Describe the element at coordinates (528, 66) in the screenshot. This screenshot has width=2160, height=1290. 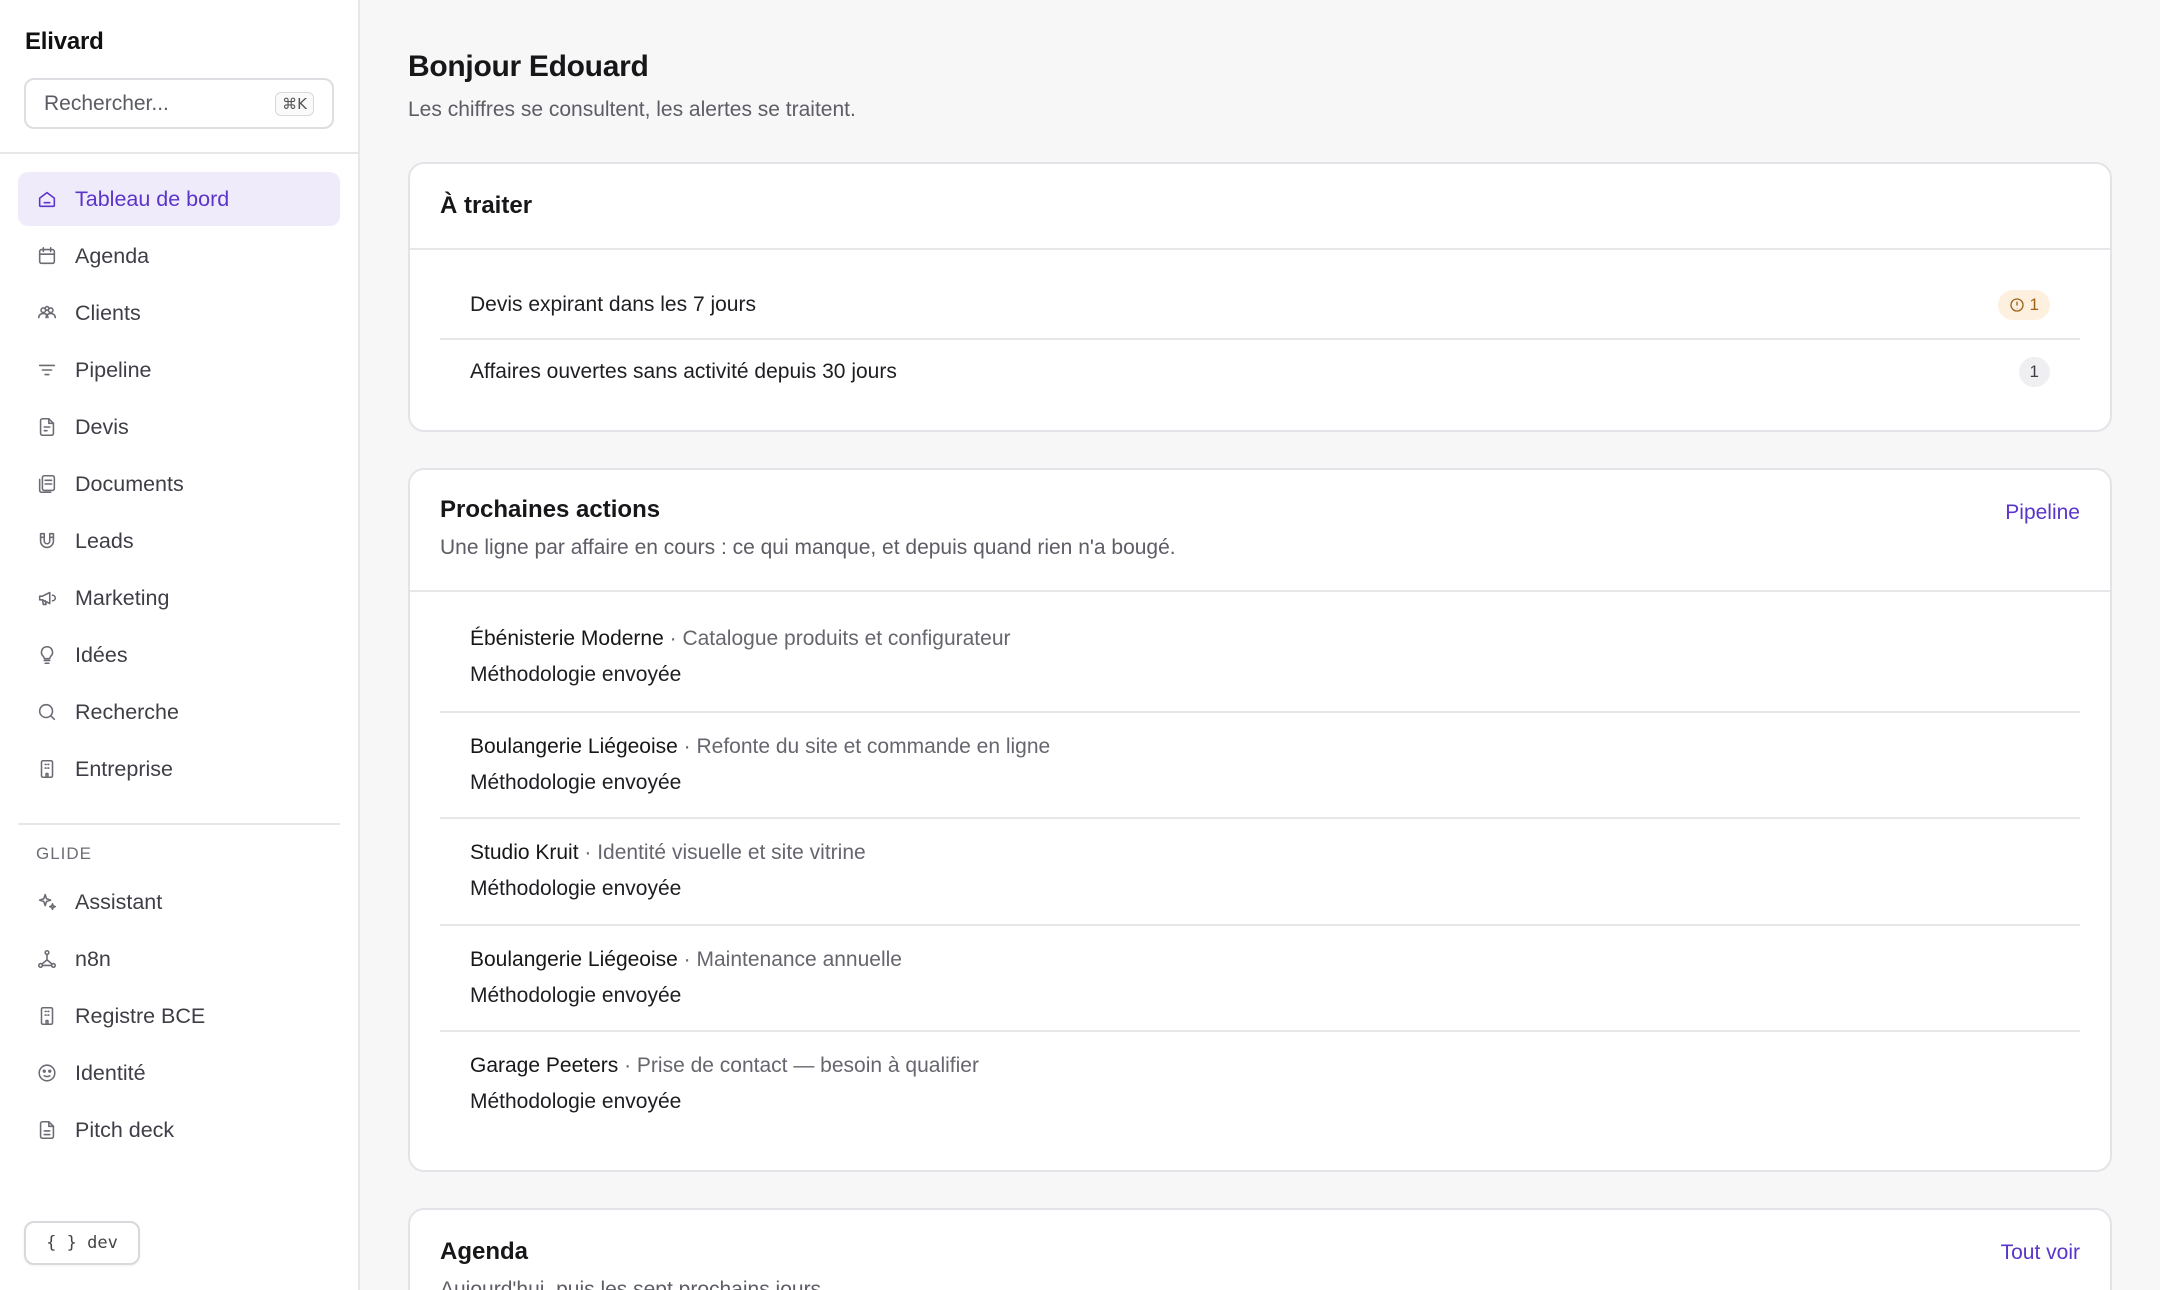
I see `page-title: Bonjour Edouard` at that location.